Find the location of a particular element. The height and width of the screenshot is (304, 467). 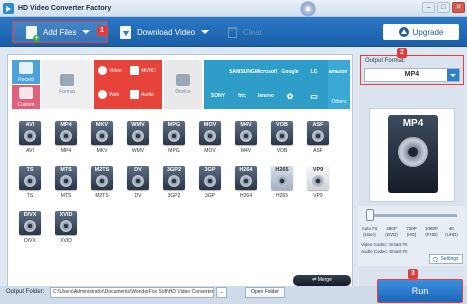

category-others-label: Others is located at coordinates (339, 102).